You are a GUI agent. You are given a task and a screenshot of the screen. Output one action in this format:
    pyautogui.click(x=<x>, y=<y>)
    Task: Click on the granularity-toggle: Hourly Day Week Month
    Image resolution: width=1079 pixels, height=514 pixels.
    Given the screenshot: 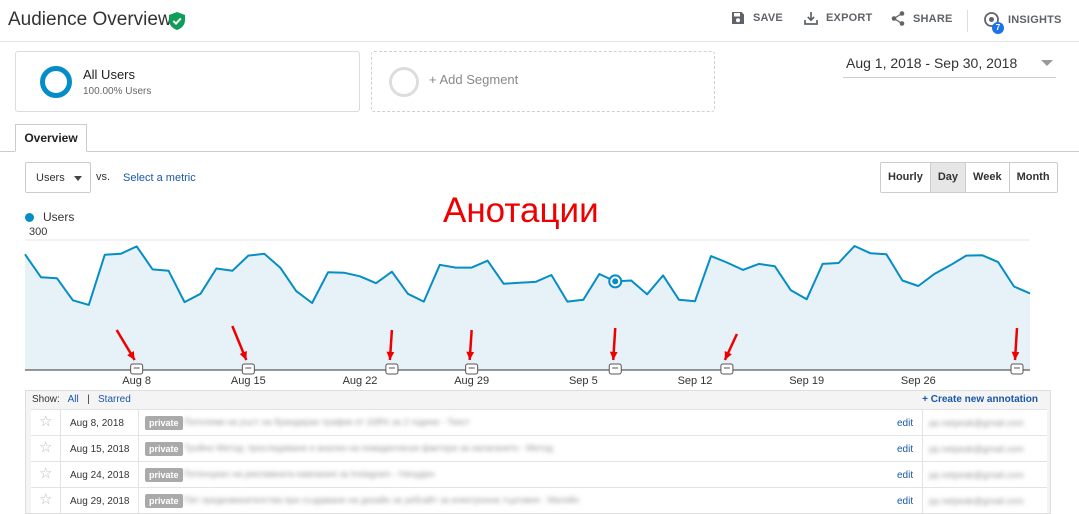 What is the action you would take?
    pyautogui.click(x=969, y=177)
    